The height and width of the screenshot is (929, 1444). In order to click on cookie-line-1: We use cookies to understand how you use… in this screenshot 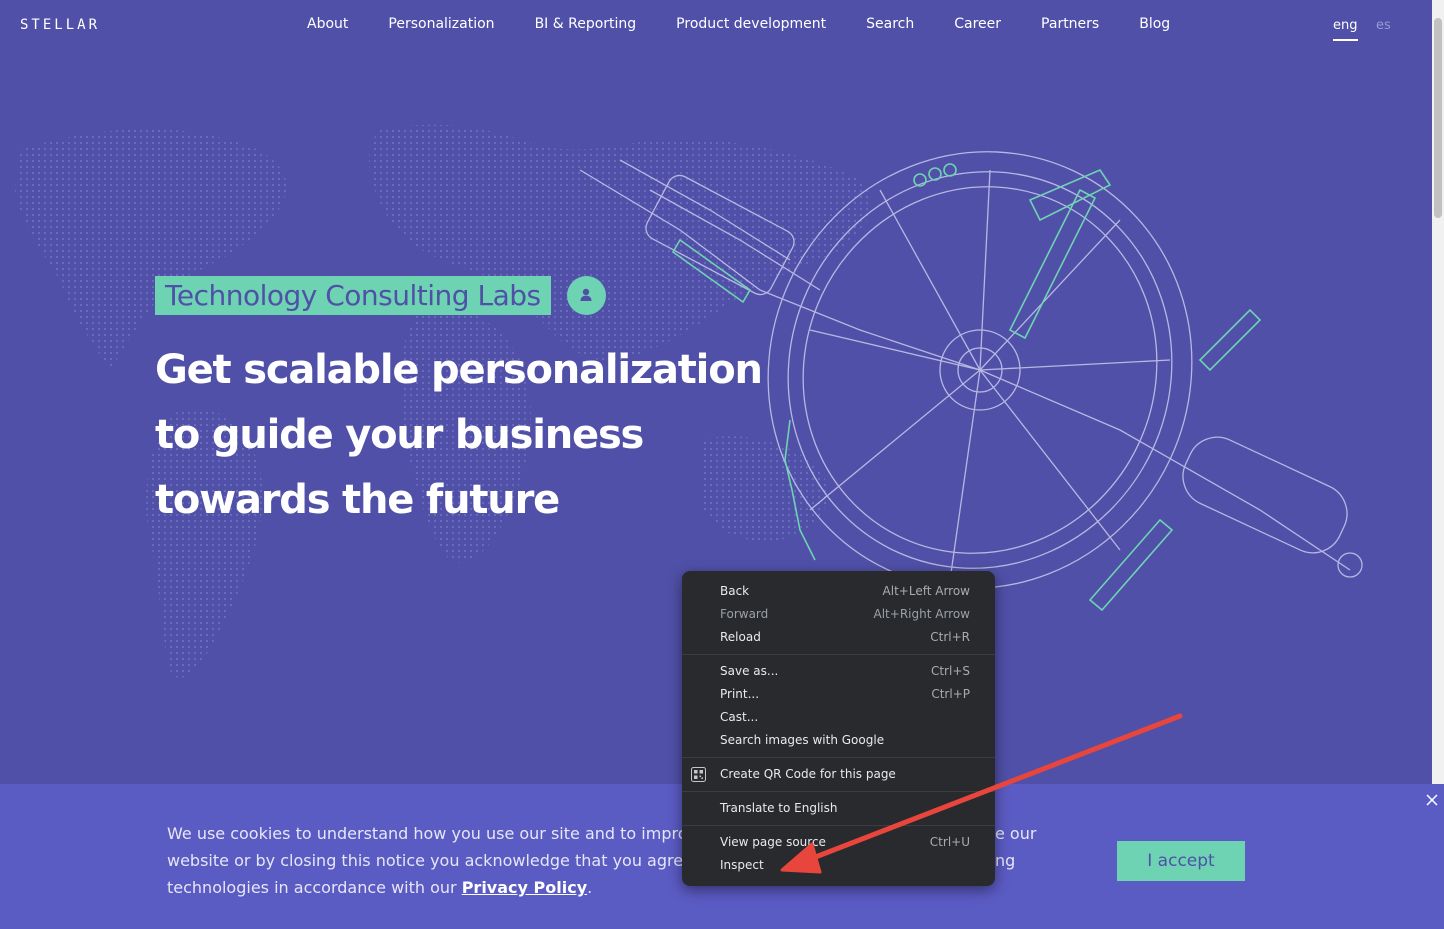, I will do `click(427, 833)`.